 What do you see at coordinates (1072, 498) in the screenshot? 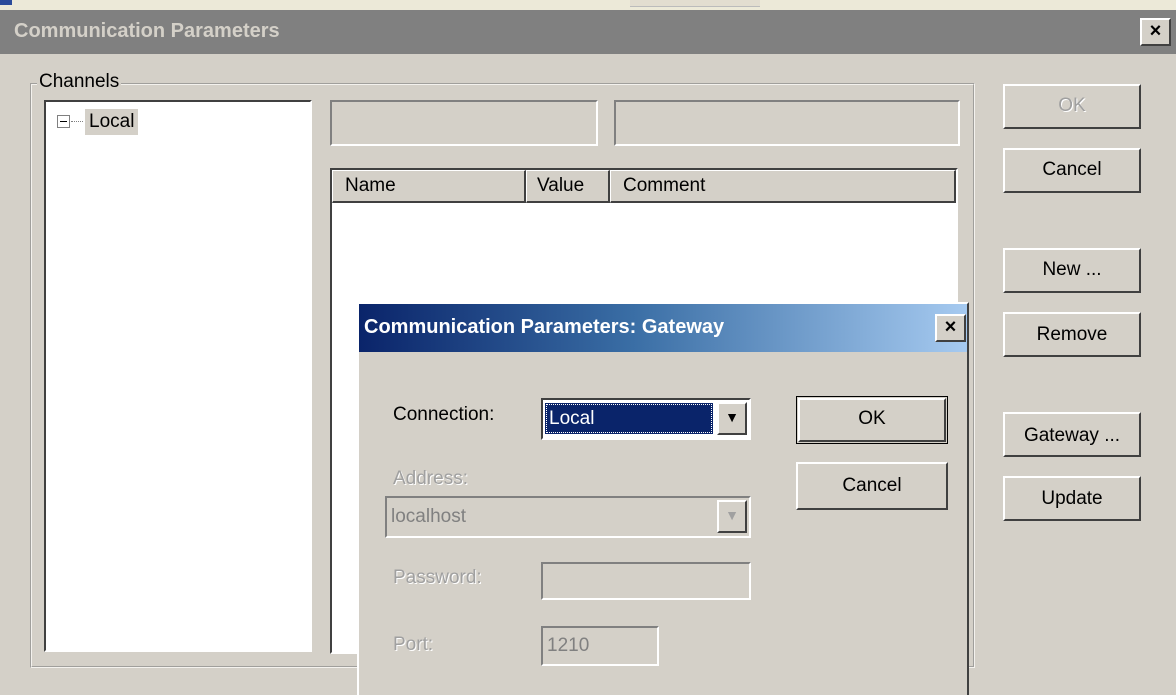
I see `update-button: Update` at bounding box center [1072, 498].